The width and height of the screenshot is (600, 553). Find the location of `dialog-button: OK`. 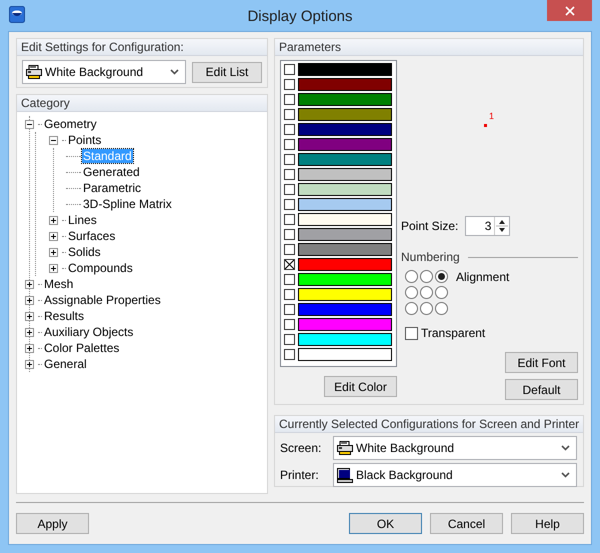

dialog-button: OK is located at coordinates (385, 523).